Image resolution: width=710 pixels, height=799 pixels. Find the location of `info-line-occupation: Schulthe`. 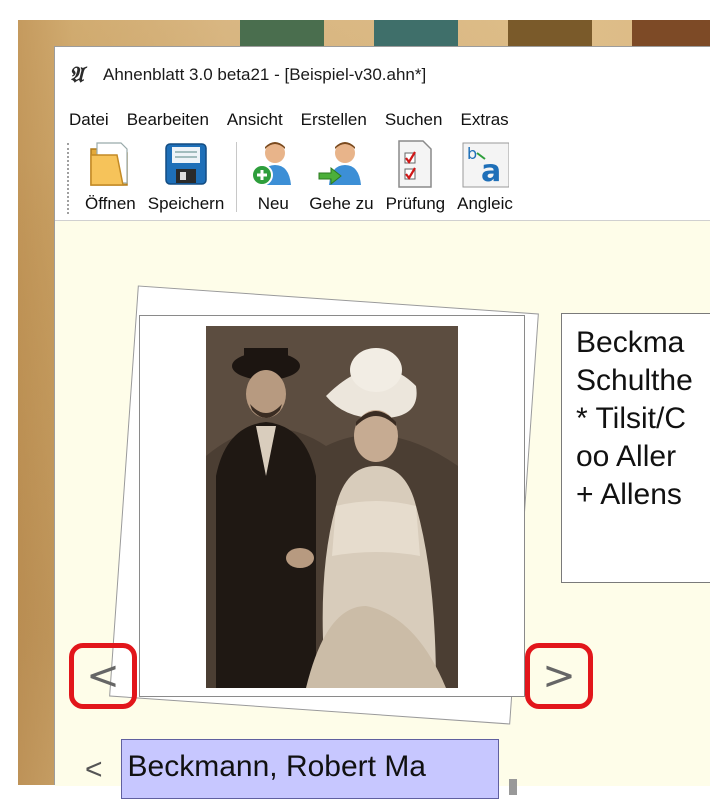

info-line-occupation: Schulthe is located at coordinates (634, 380).